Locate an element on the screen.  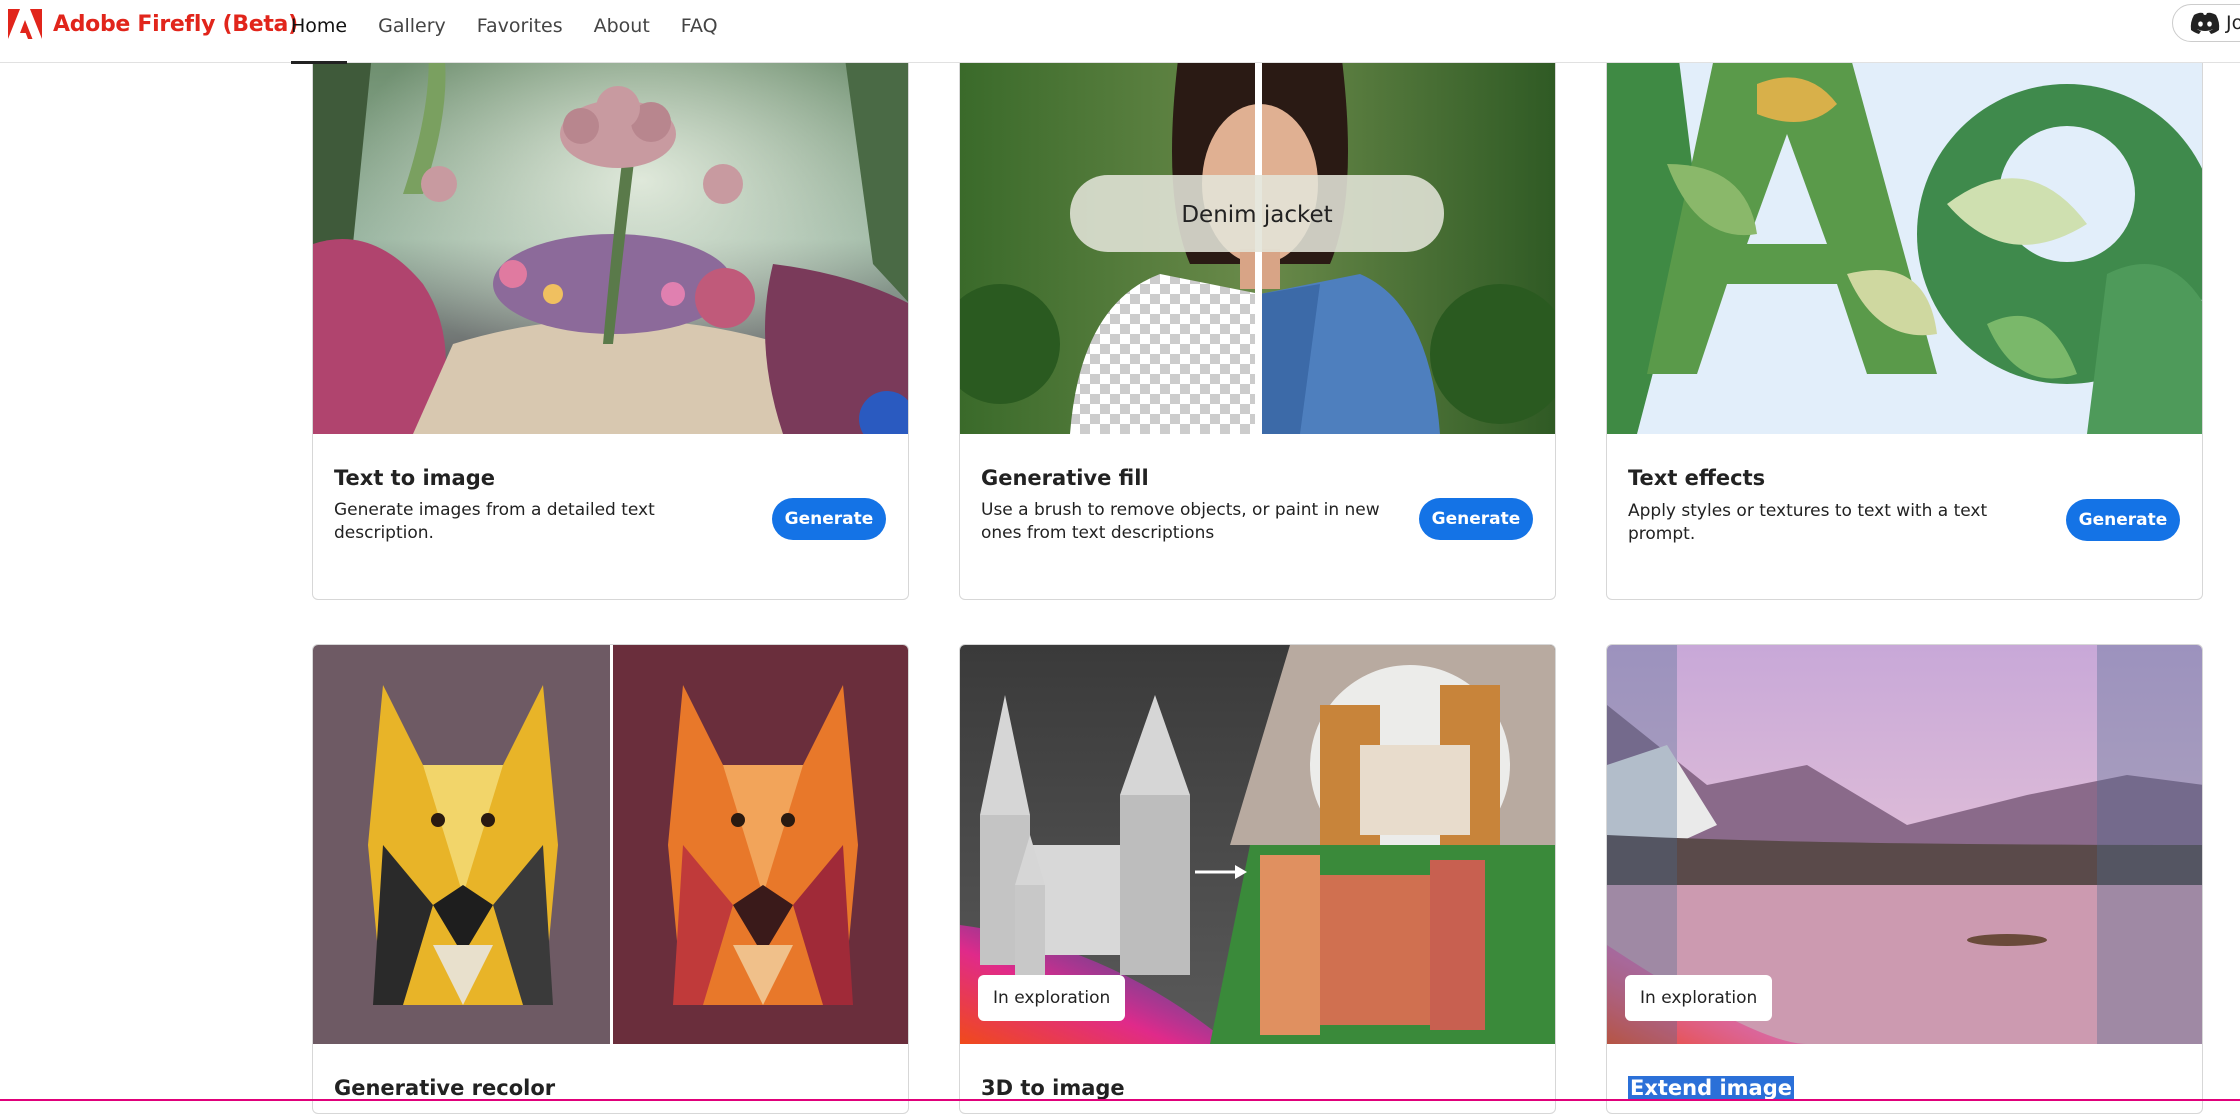
card-extend-image: In exploration Extend image is located at coordinates (1904, 879).